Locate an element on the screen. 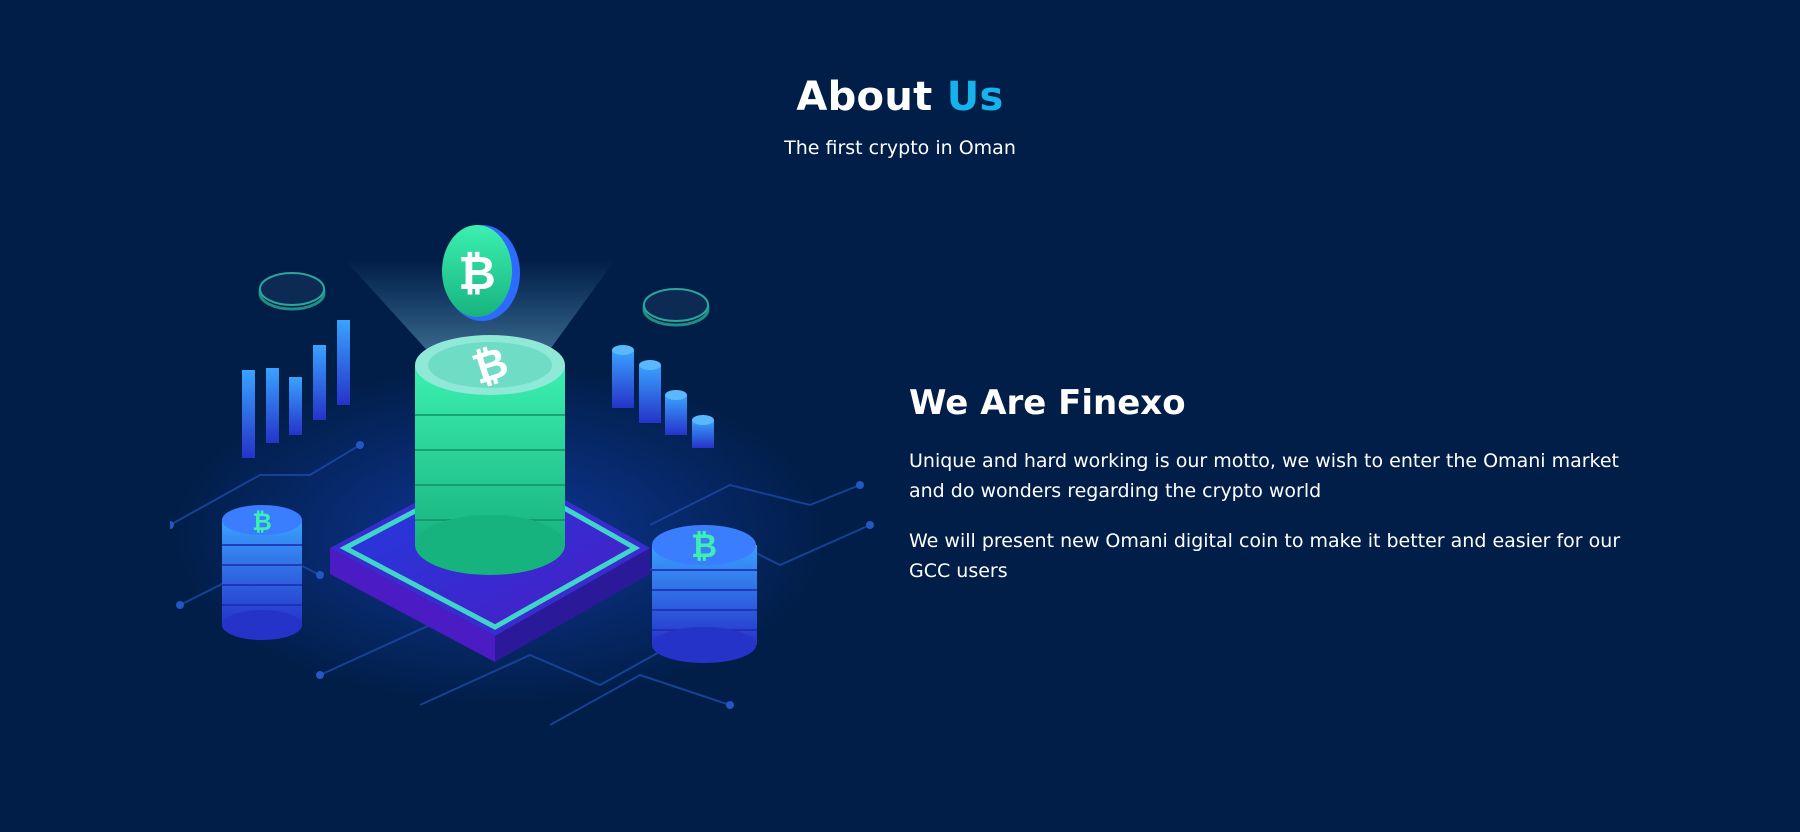 Image resolution: width=1800 pixels, height=832 pixels. section-subtitle: The first crypto in Oman is located at coordinates (900, 148).